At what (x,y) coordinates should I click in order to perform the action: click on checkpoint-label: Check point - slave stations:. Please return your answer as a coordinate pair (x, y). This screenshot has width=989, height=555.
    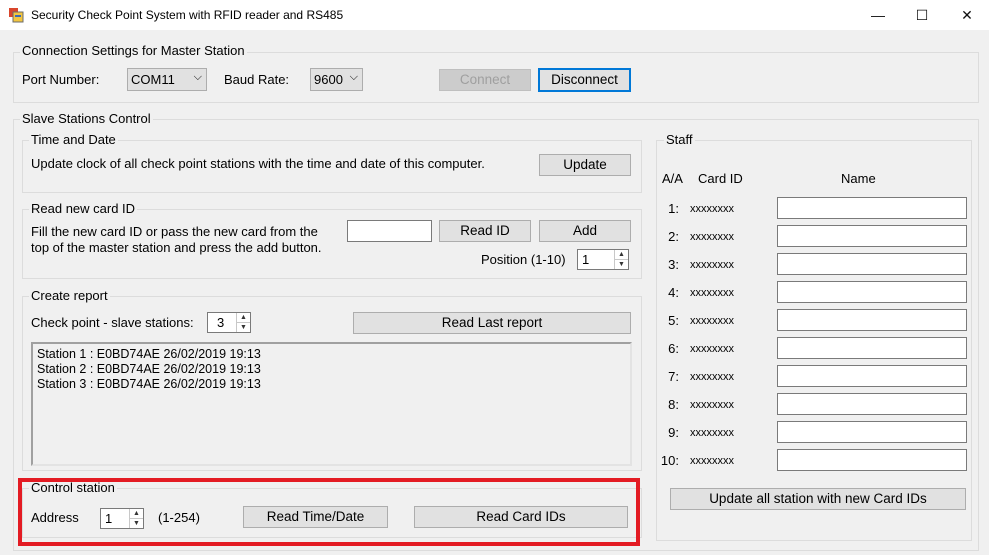
    Looking at the image, I should click on (112, 322).